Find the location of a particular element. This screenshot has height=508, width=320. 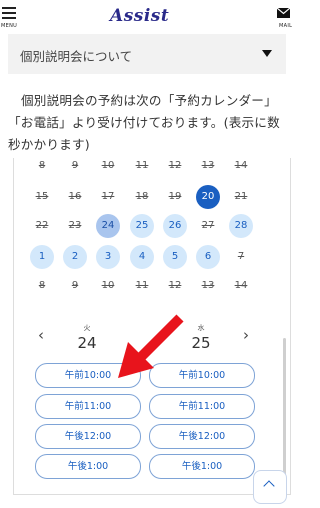

calendar-day: 15 is located at coordinates (42, 196).